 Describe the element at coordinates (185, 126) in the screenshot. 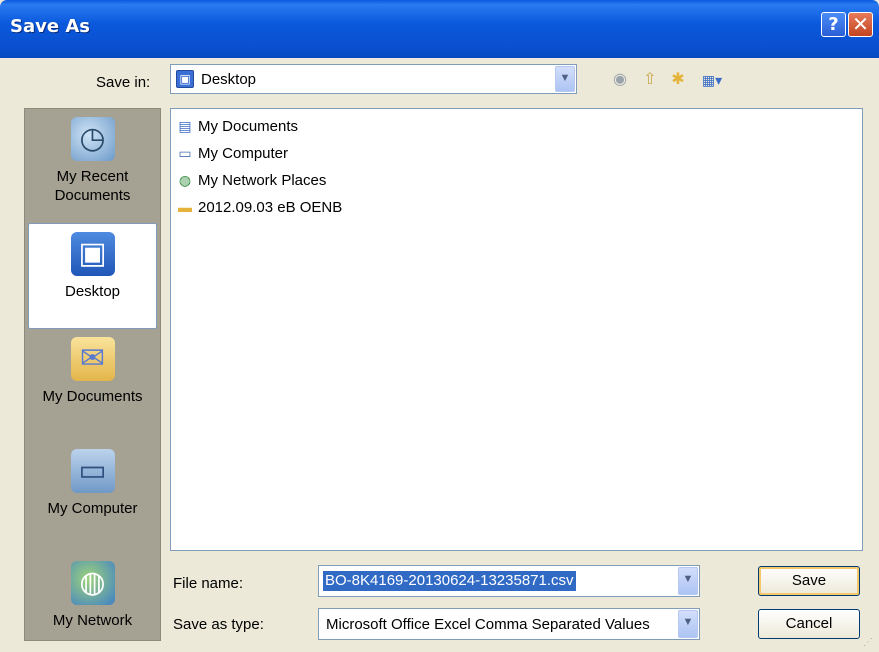

I see `my-documents-icon: ▤` at that location.